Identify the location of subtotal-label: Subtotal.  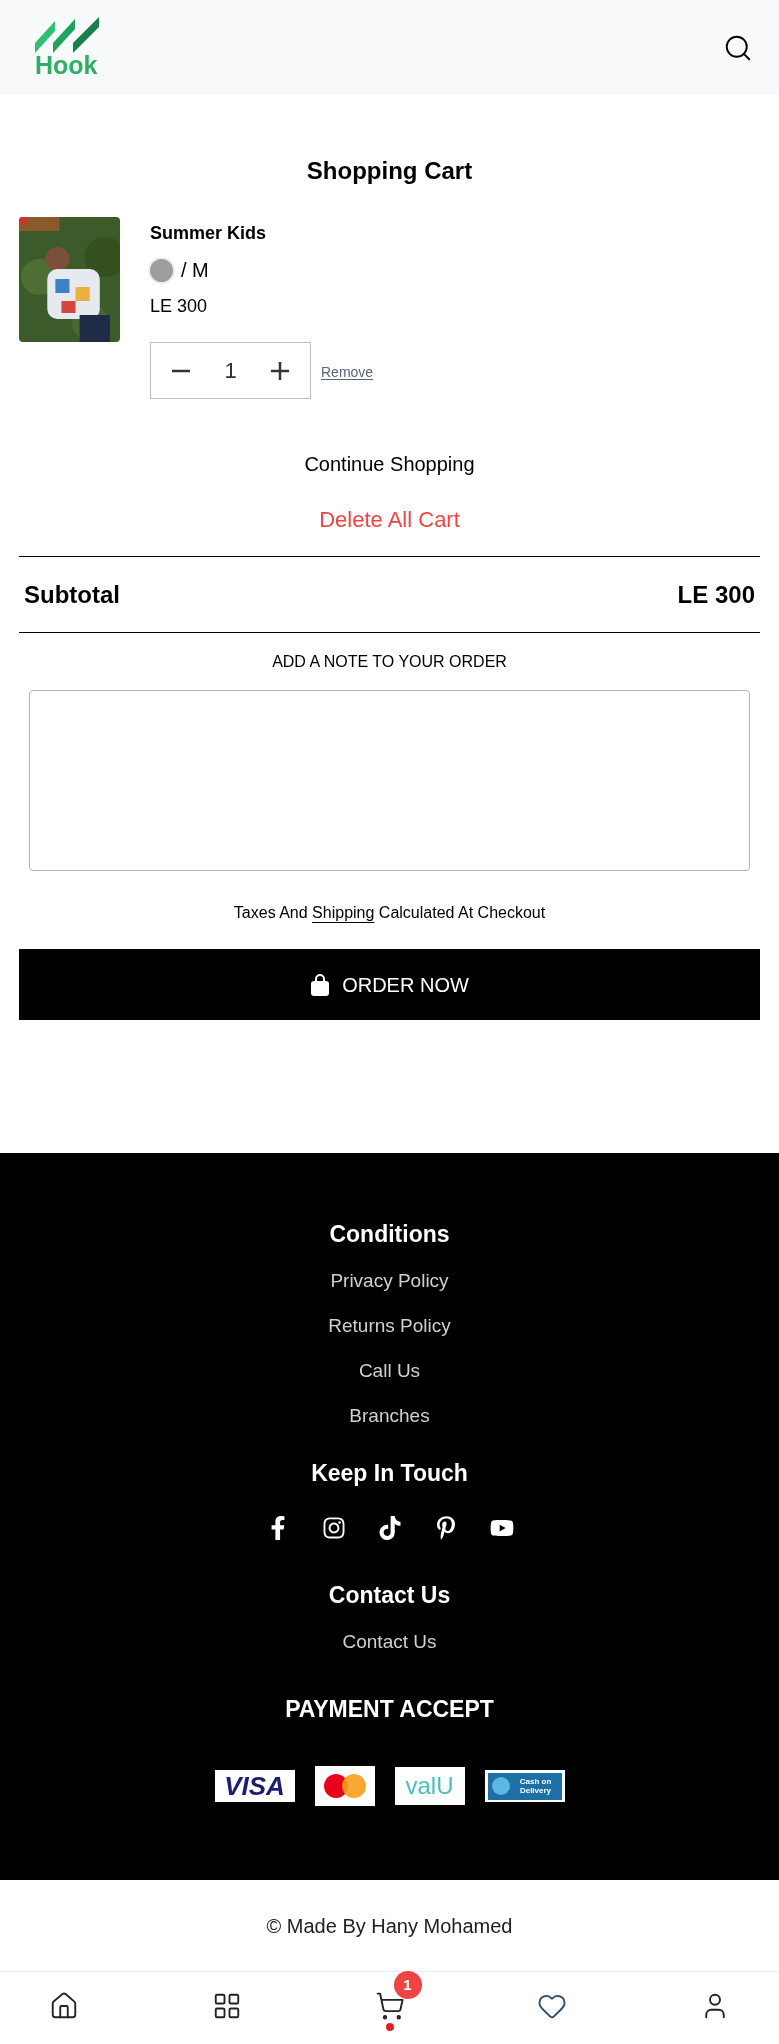
(72, 594).